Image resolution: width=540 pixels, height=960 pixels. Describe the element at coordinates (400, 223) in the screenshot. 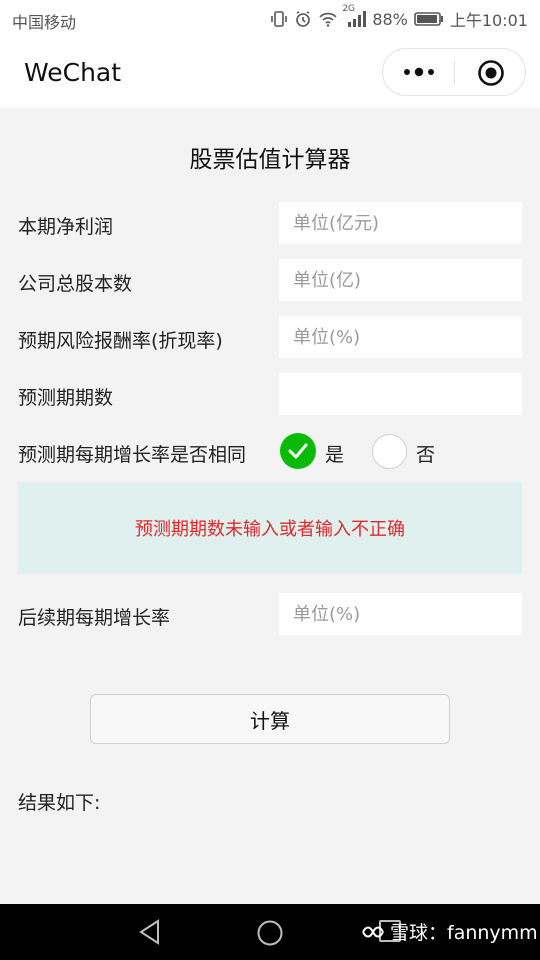

I see `net-profit-input` at that location.